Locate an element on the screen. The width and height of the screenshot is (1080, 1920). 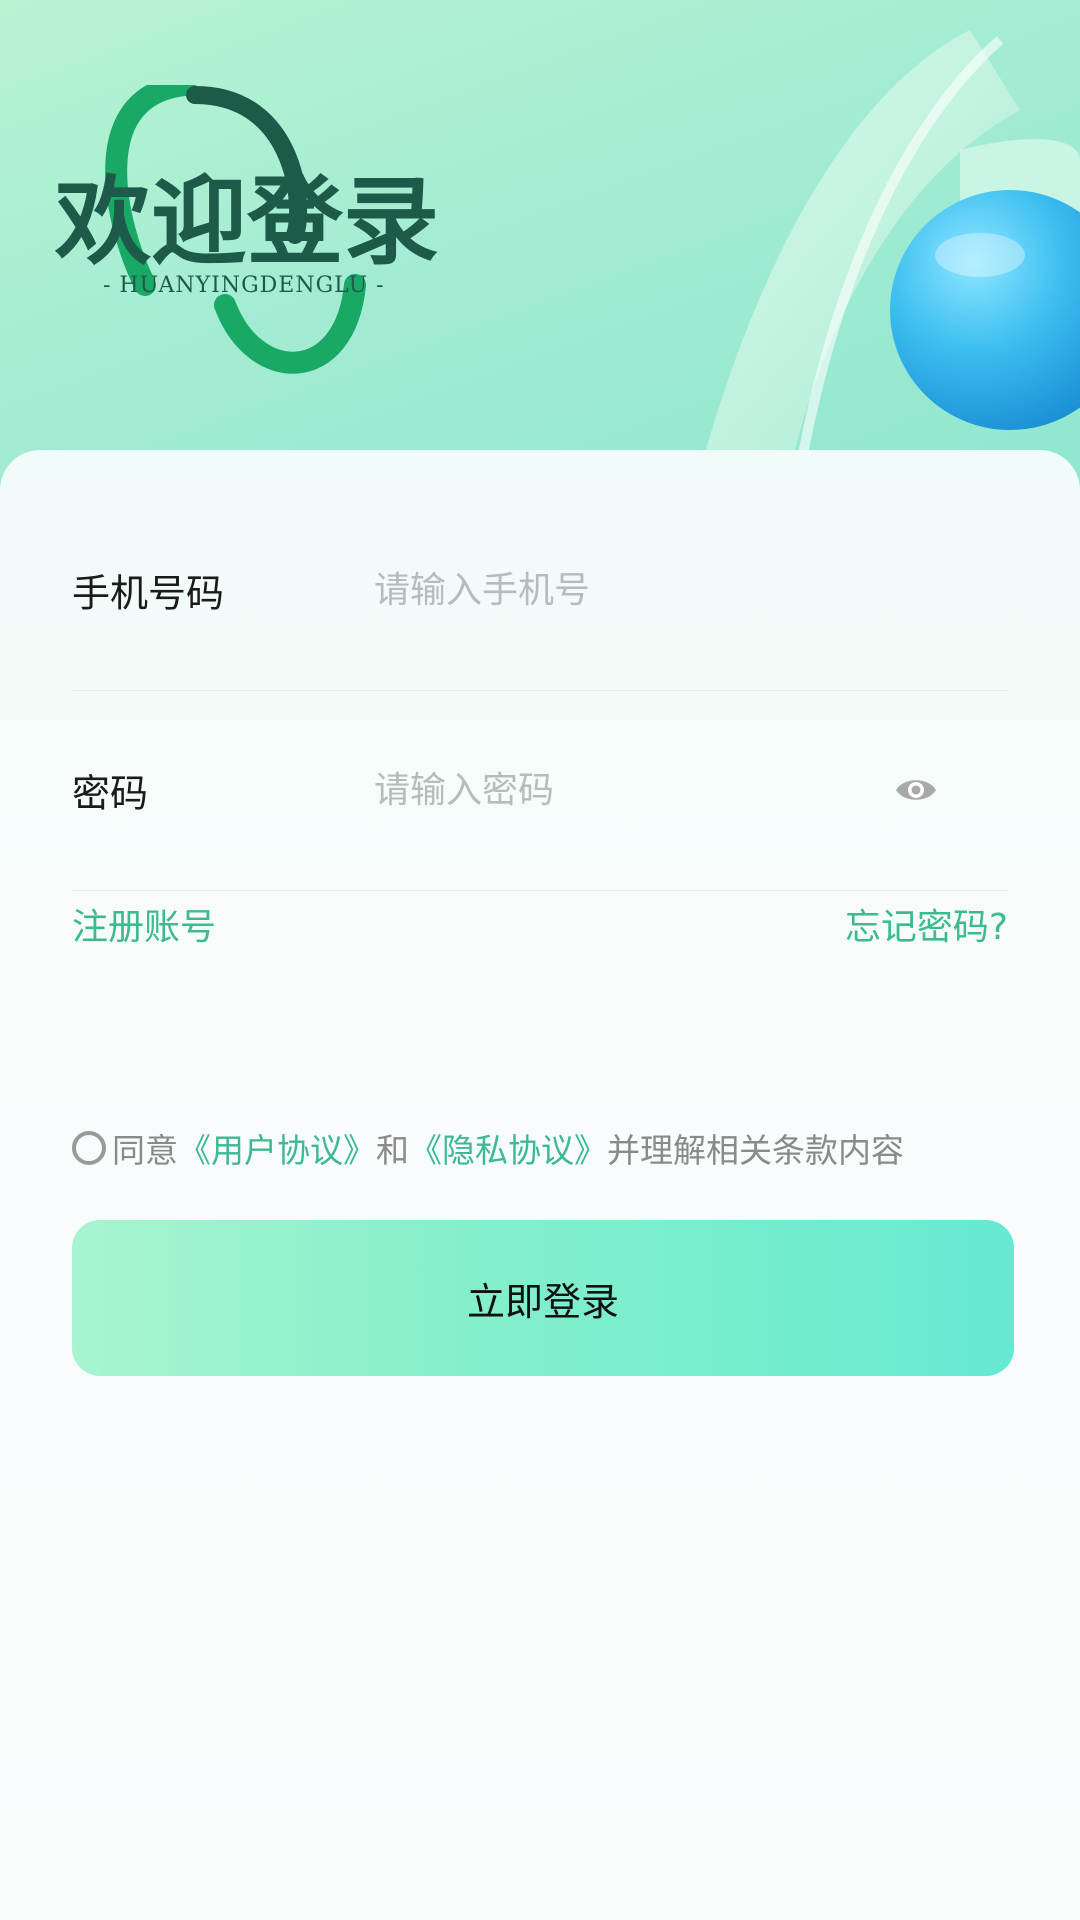
svg-text: 欢迎登录 is located at coordinates (247, 222).